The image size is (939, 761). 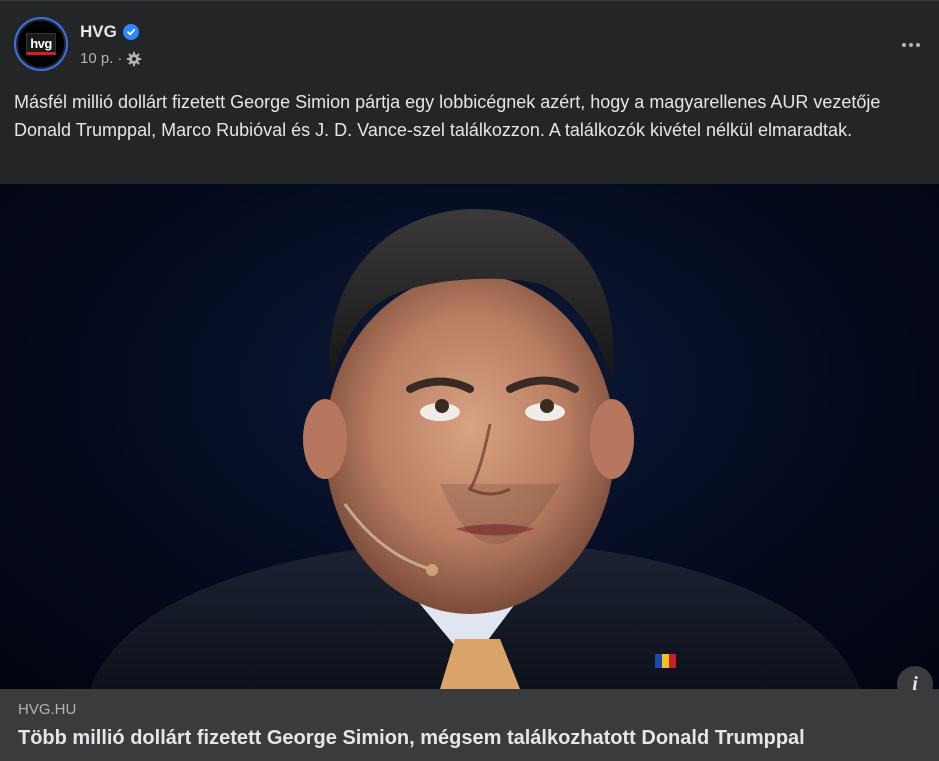 I want to click on avatar-logo: hvg, so click(x=41, y=44).